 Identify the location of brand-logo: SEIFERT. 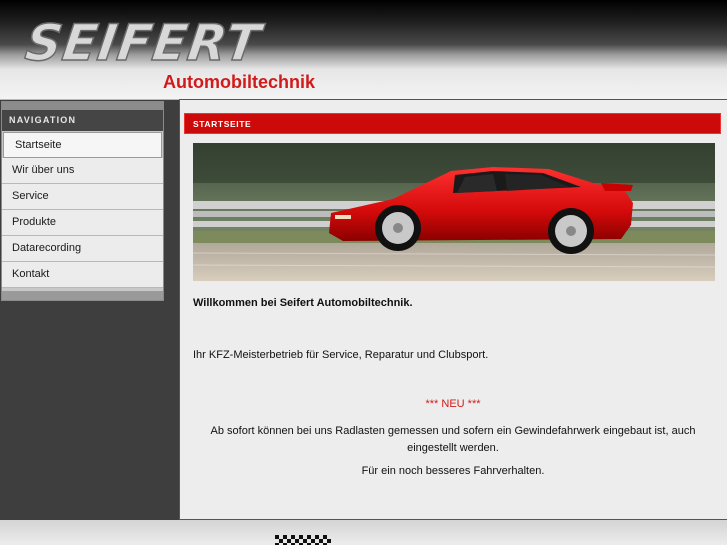
(143, 43).